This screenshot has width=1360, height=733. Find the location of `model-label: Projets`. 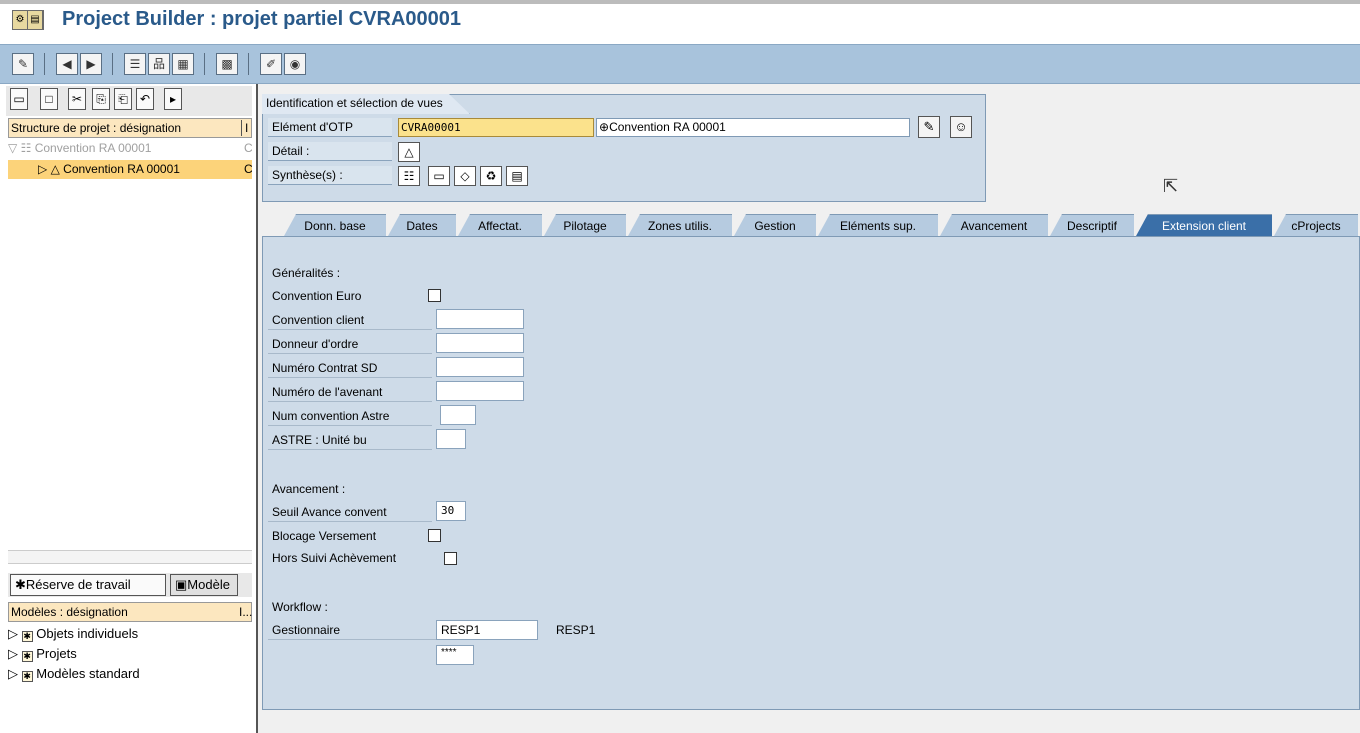

model-label: Projets is located at coordinates (56, 653).